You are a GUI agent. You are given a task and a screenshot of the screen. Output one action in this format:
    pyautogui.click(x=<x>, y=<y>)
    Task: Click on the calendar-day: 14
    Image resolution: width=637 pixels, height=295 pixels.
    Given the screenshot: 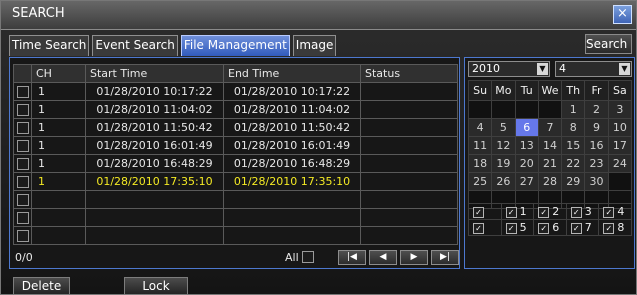 What is the action you would take?
    pyautogui.click(x=550, y=145)
    